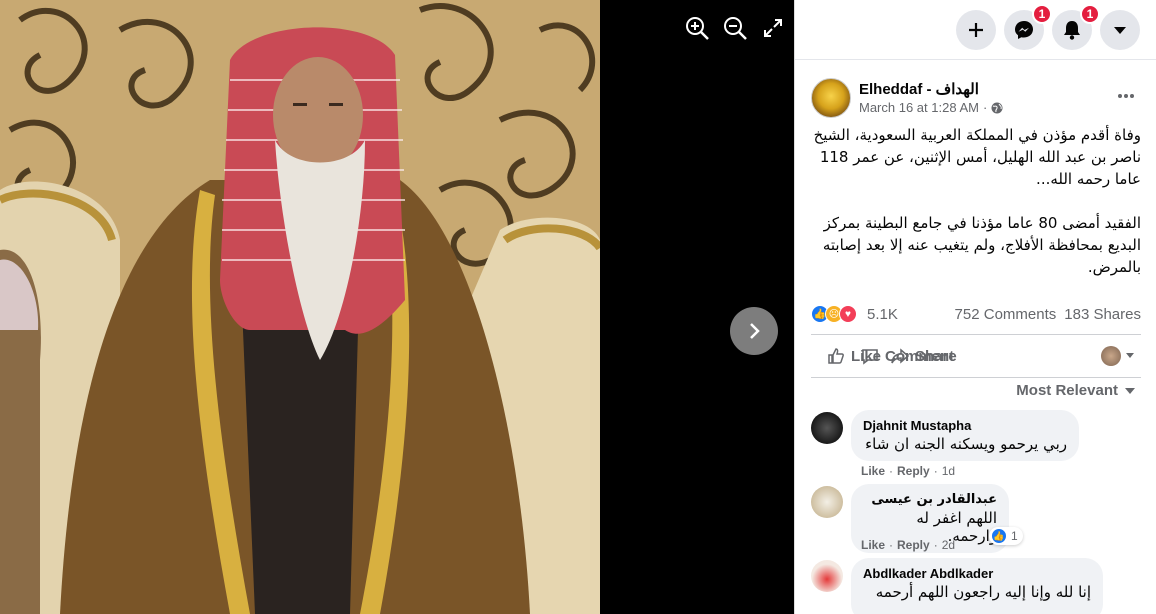 This screenshot has height=614, width=1156. I want to click on post-header: Elheddaf - الهداف March 16 at 1:28 AM ·, so click(976, 97).